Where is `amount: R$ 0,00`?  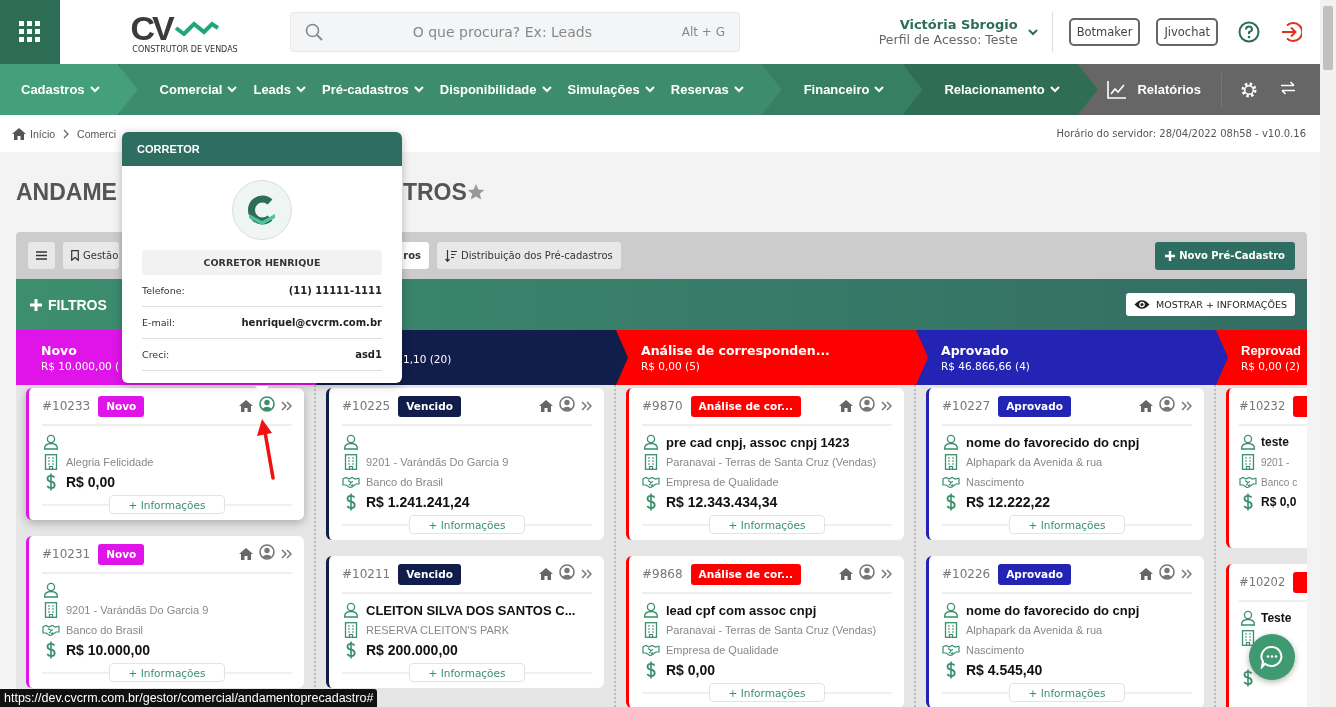 amount: R$ 0,00 is located at coordinates (691, 670).